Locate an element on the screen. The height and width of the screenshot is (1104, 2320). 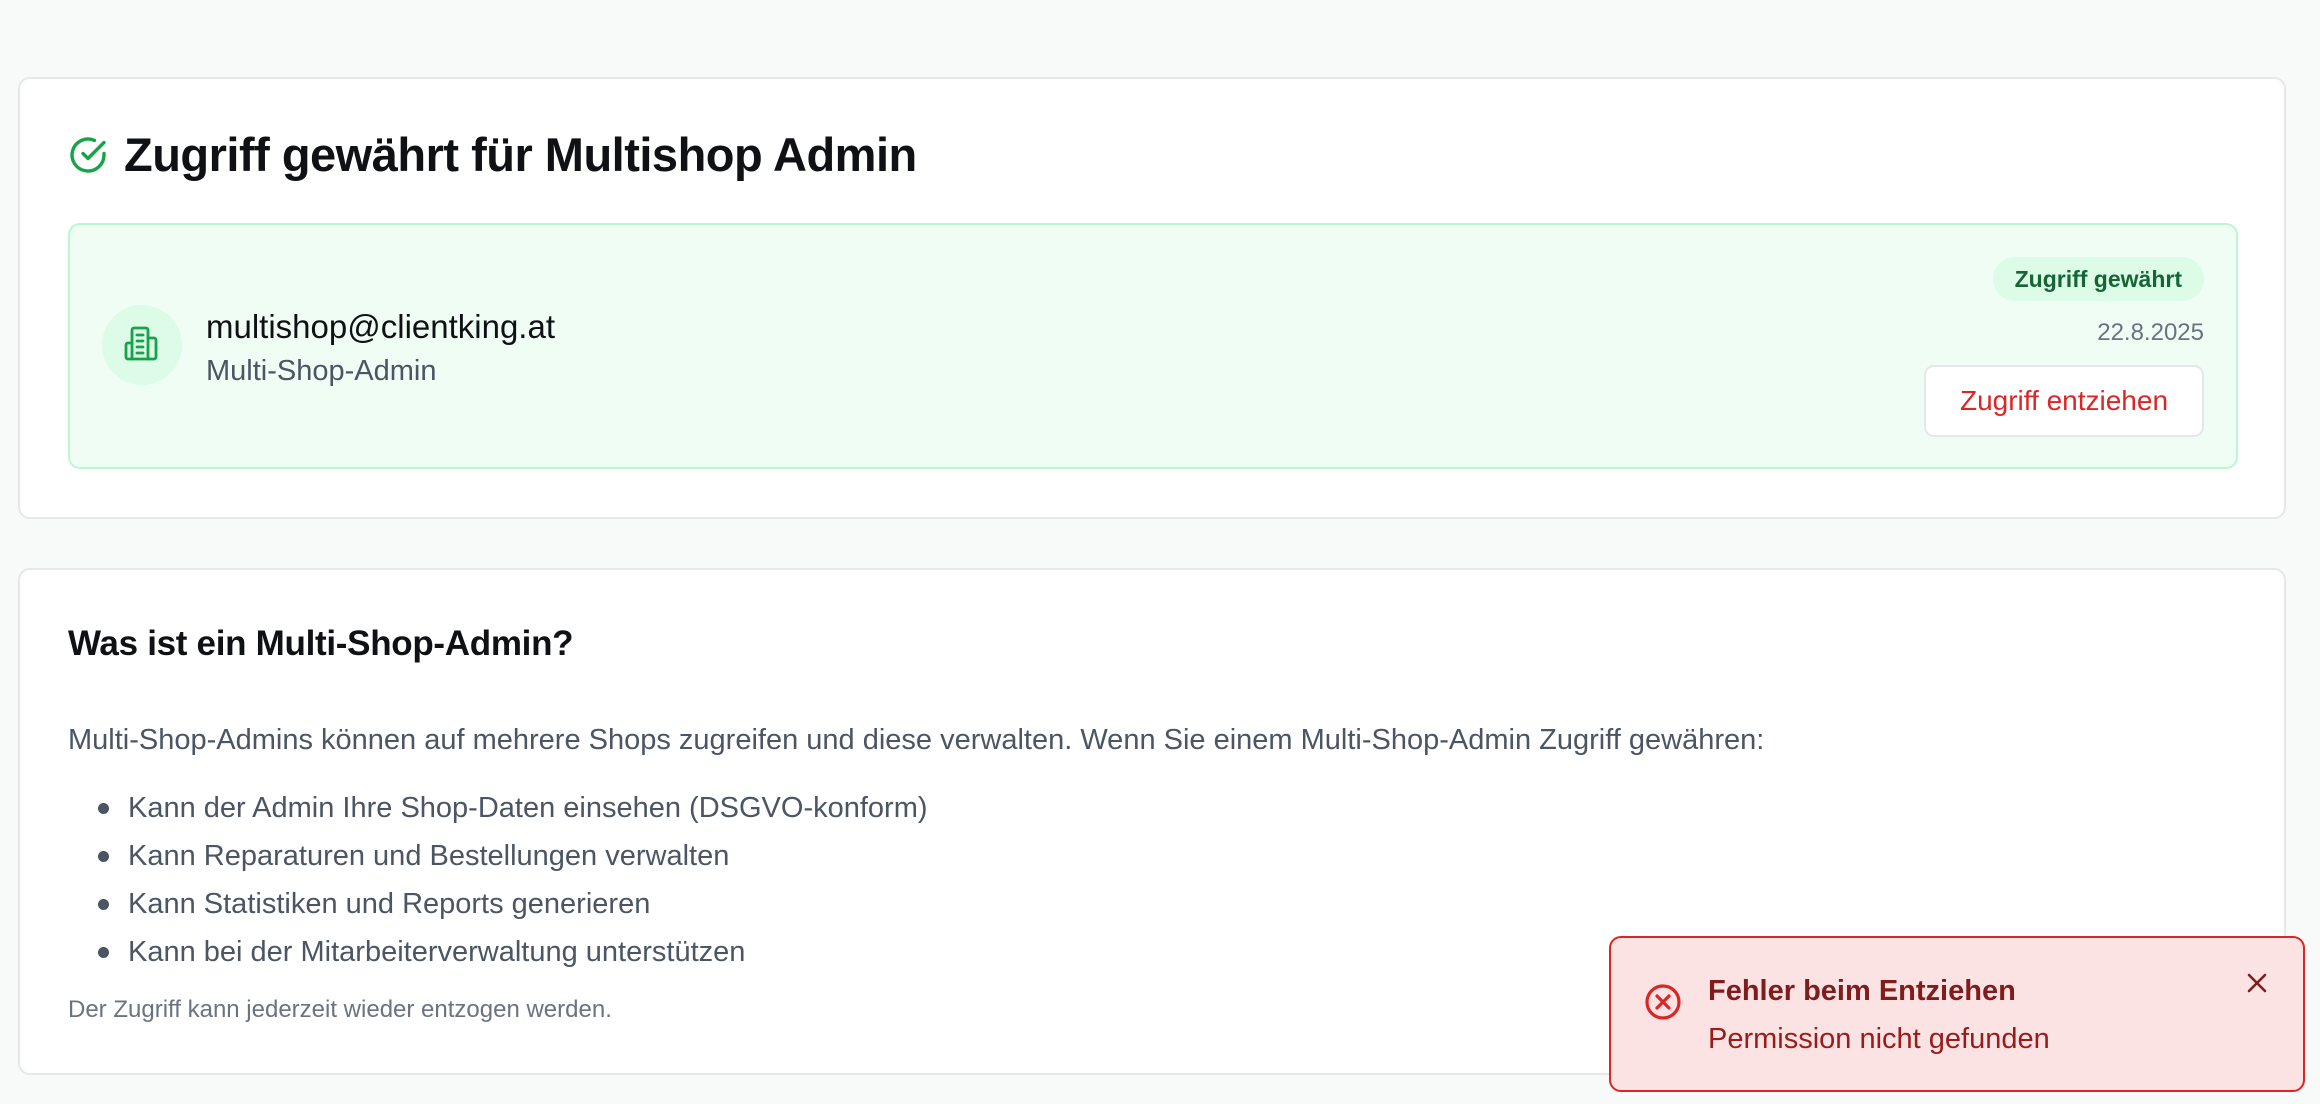
access-title-row: Zugriff gewährt für Multishop Admin is located at coordinates (492, 155).